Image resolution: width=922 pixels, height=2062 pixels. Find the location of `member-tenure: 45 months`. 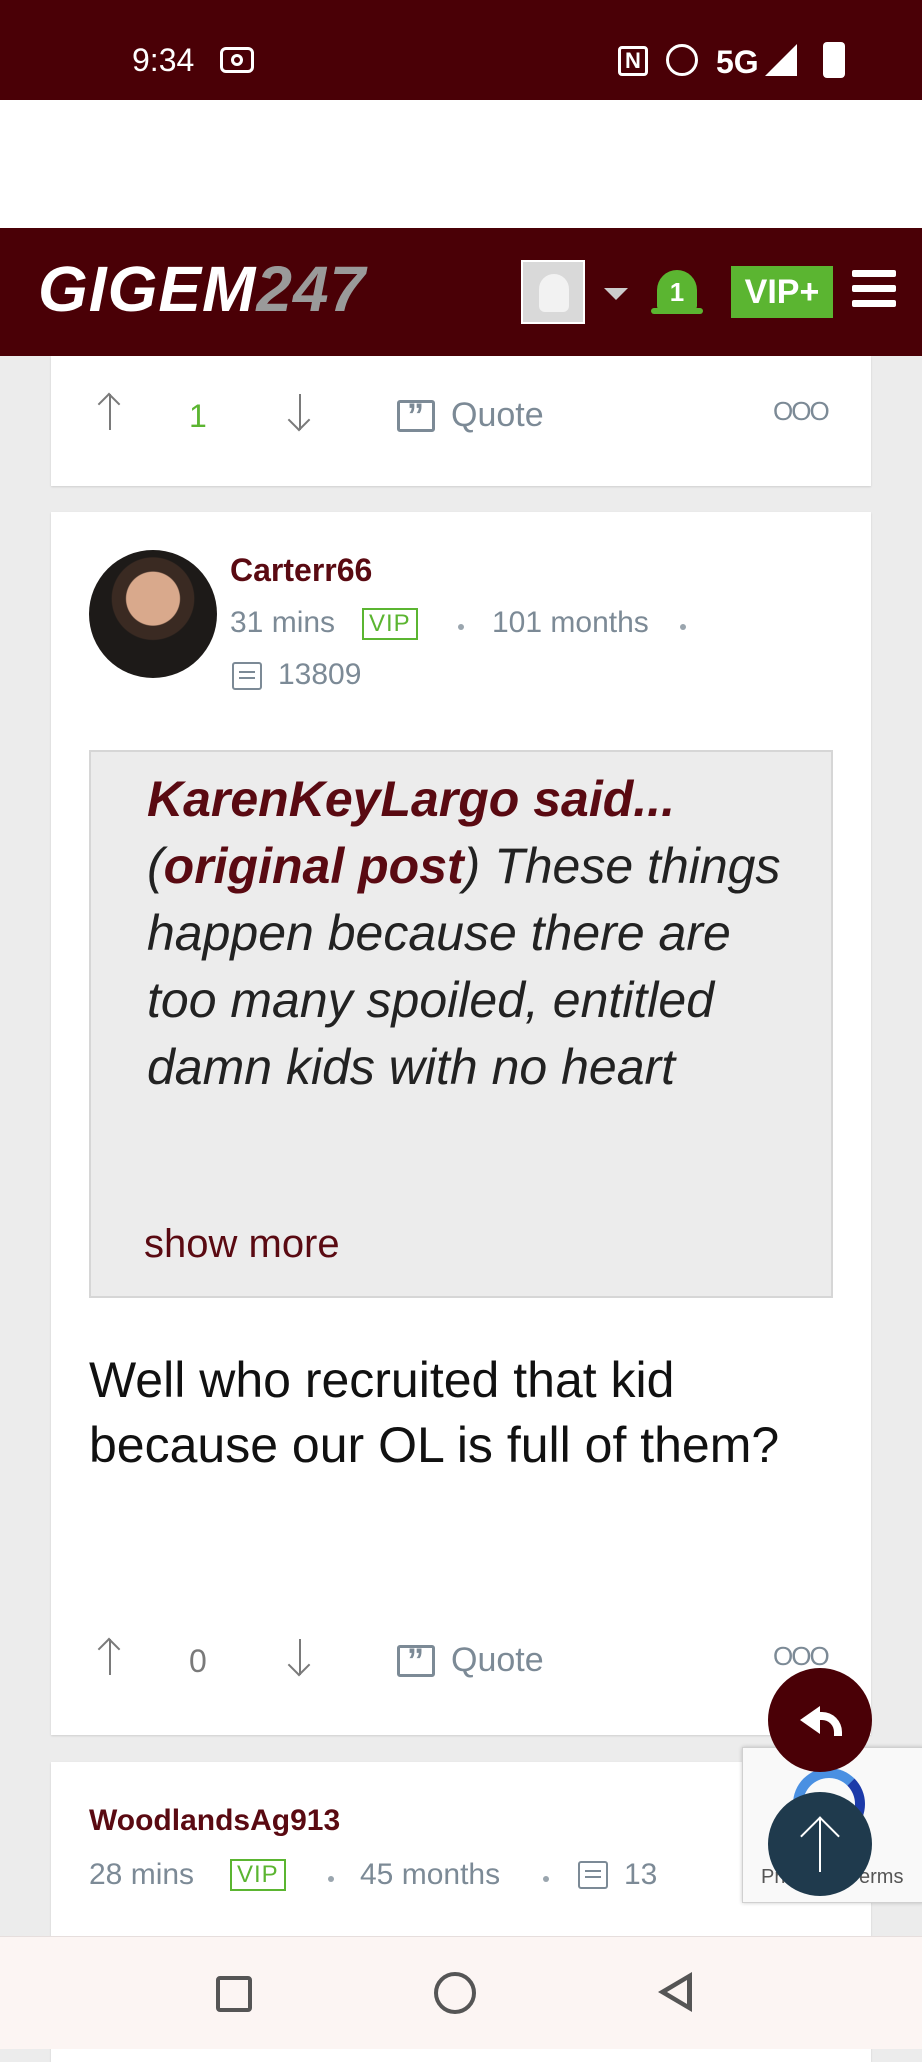

member-tenure: 45 months is located at coordinates (430, 1874).